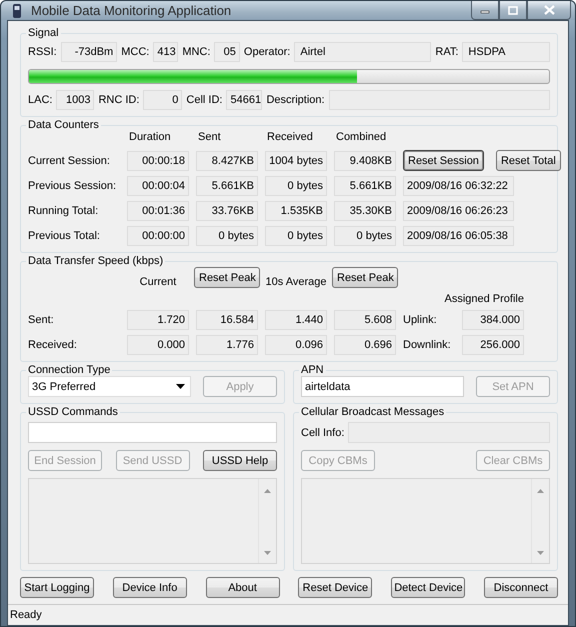 Image resolution: width=576 pixels, height=627 pixels. I want to click on status-text: Ready, so click(26, 615).